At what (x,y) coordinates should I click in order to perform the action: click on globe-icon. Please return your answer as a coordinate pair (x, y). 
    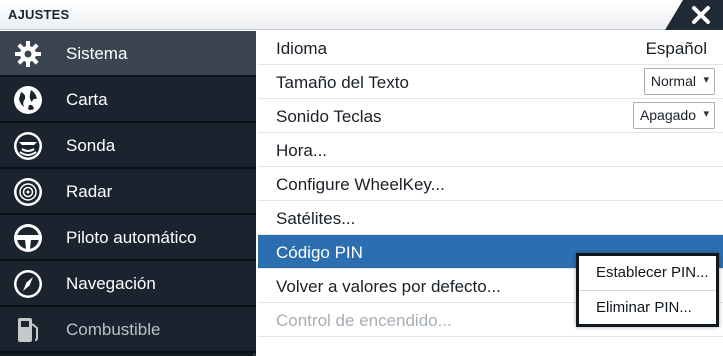
    Looking at the image, I should click on (28, 100).